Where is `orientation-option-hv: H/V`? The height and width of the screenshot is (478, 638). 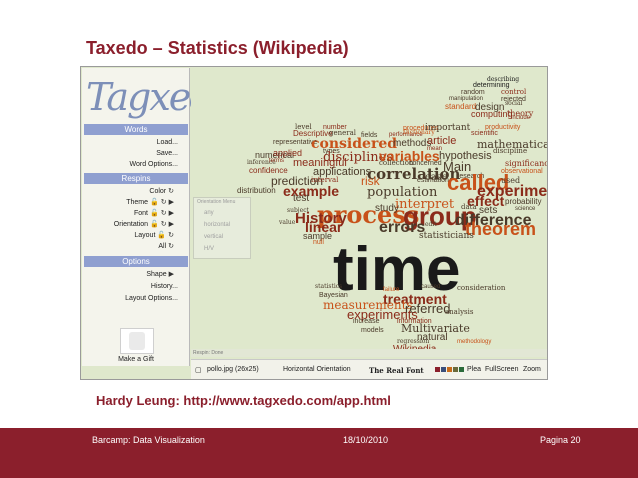 orientation-option-hv: H/V is located at coordinates (209, 249).